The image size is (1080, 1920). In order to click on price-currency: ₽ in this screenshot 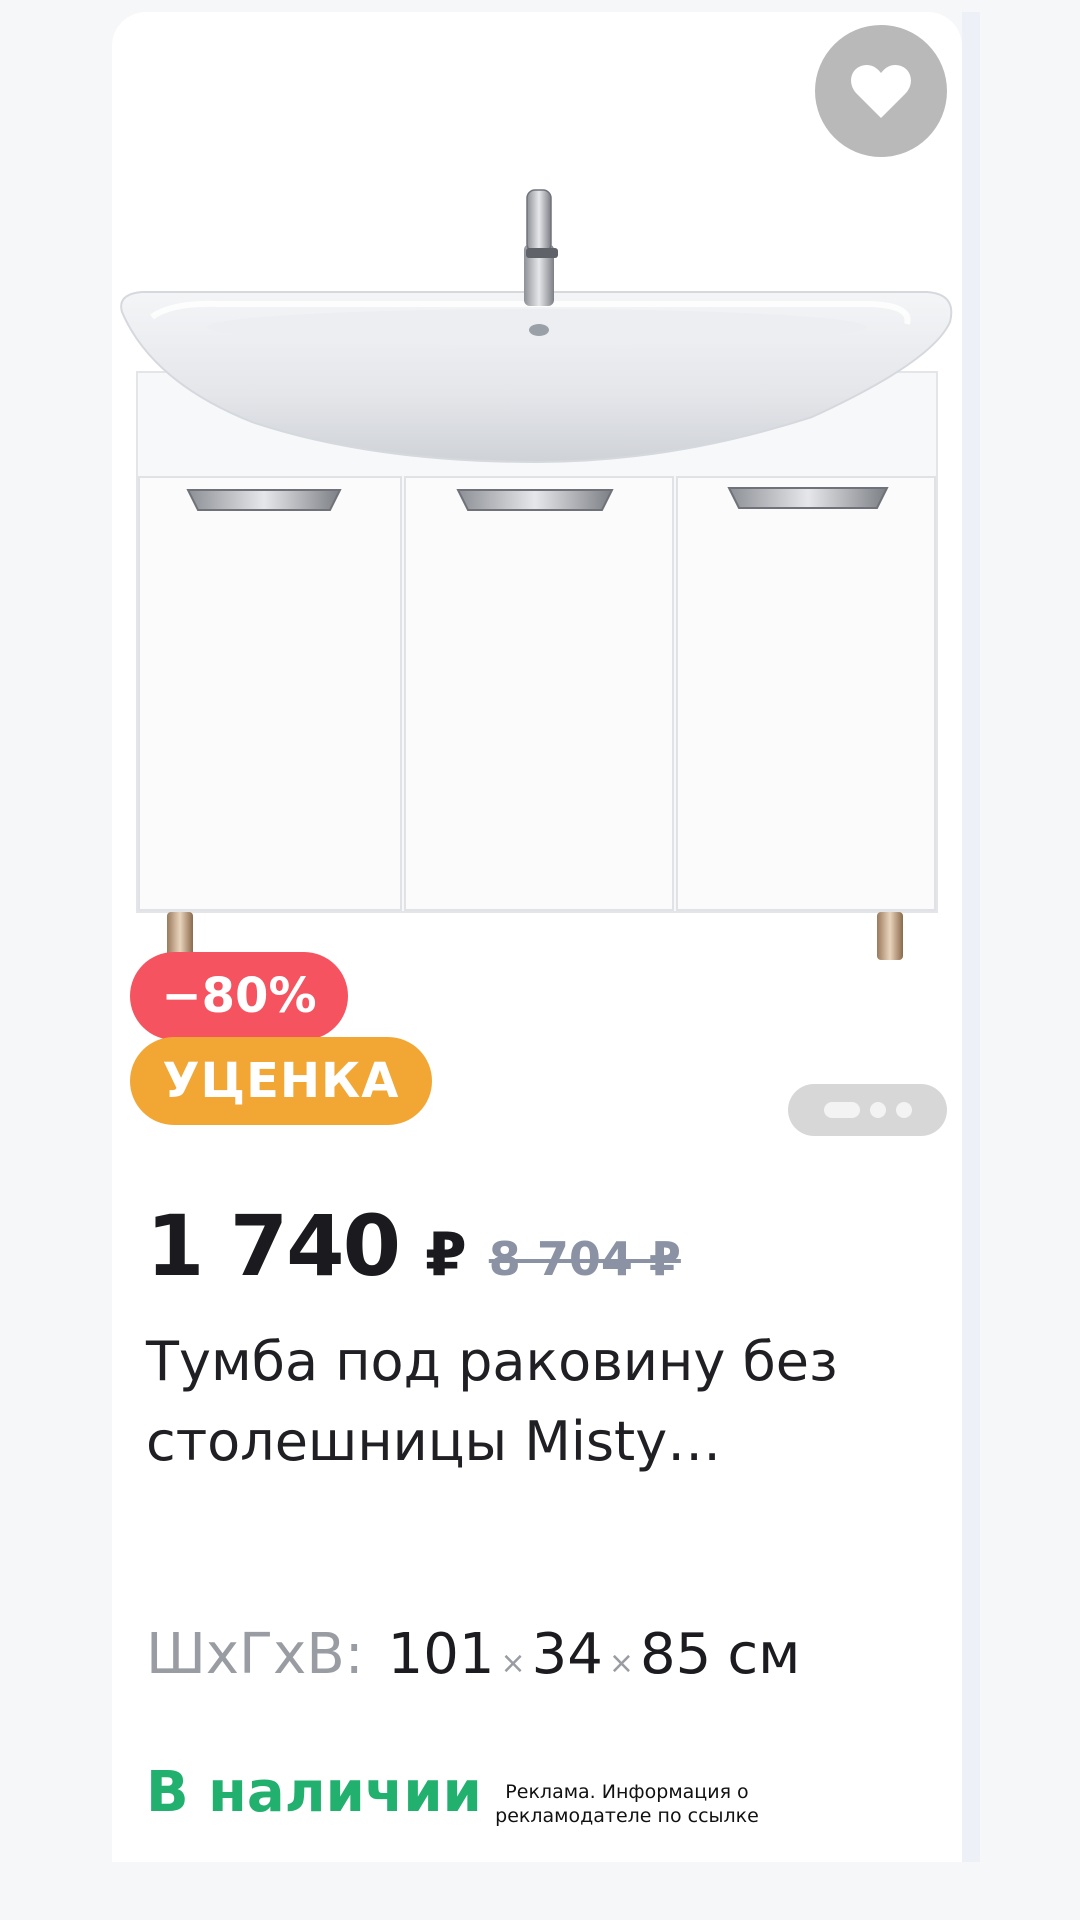, I will do `click(446, 1255)`.